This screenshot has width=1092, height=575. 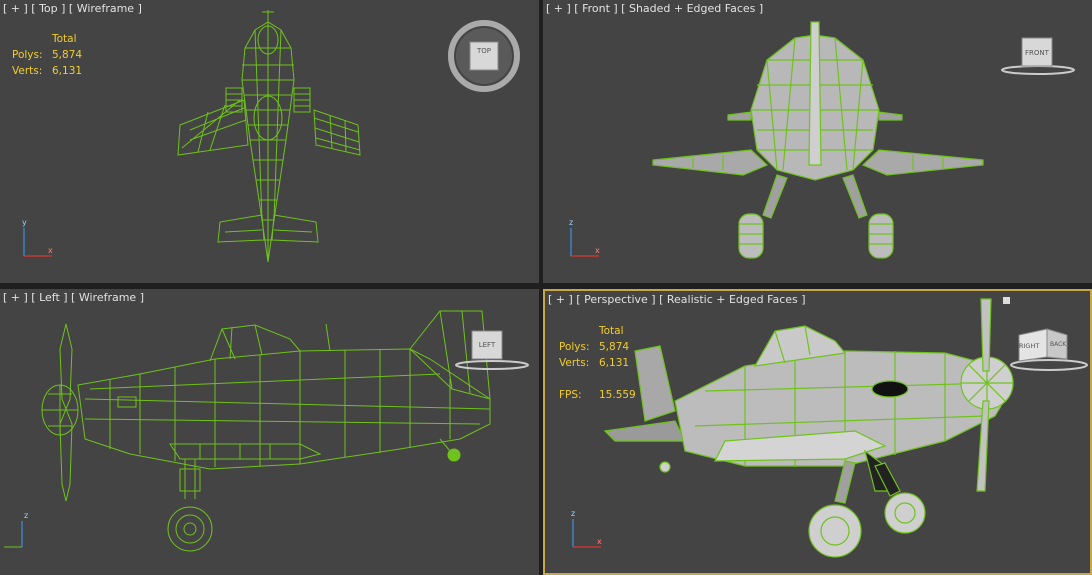 What do you see at coordinates (487, 345) in the screenshot?
I see `viewcube-left-label: LEFT` at bounding box center [487, 345].